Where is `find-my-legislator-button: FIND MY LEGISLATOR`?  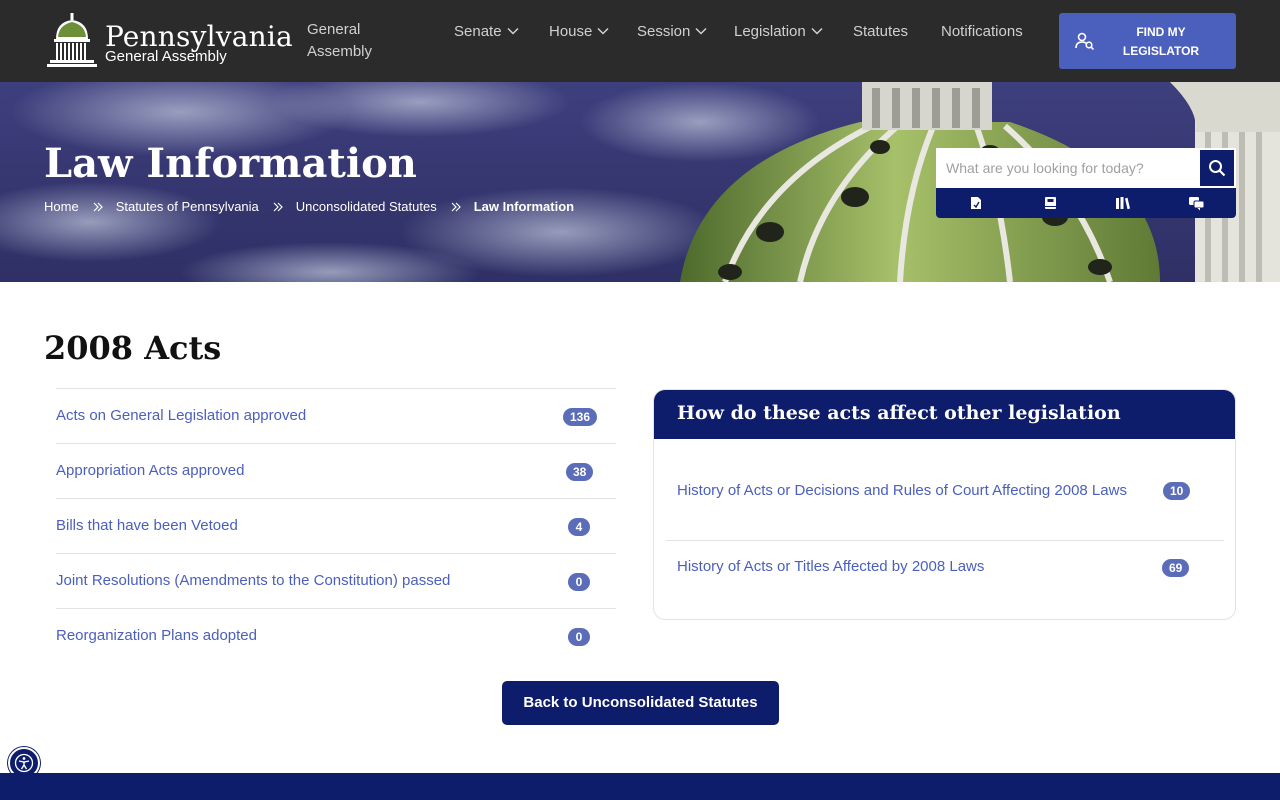
find-my-legislator-button: FIND MY LEGISLATOR is located at coordinates (1147, 41).